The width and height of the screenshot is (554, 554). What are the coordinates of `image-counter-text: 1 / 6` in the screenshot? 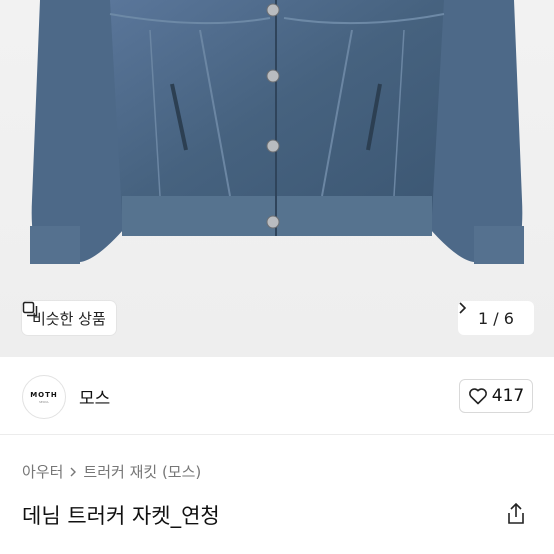 It's located at (496, 318).